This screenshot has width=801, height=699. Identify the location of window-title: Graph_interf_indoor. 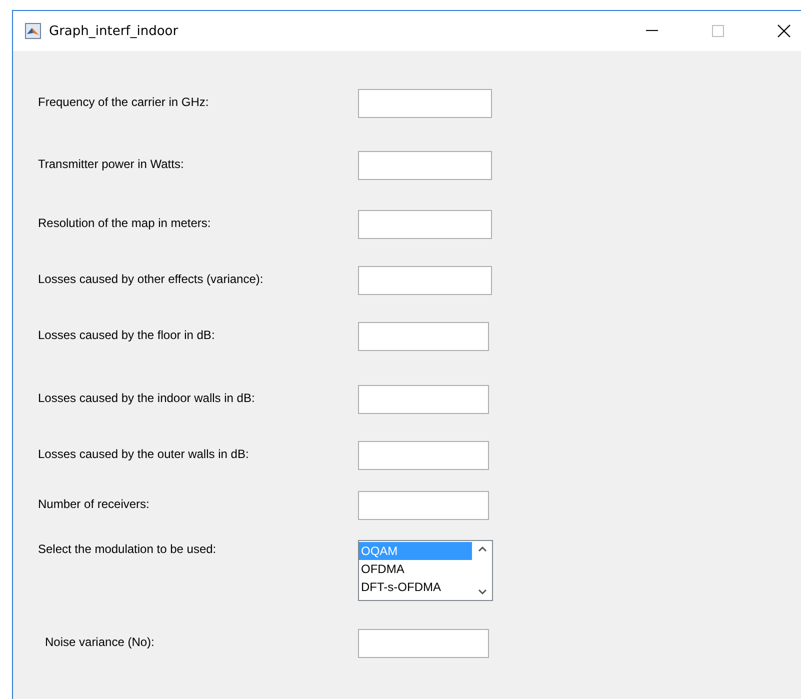
(114, 31).